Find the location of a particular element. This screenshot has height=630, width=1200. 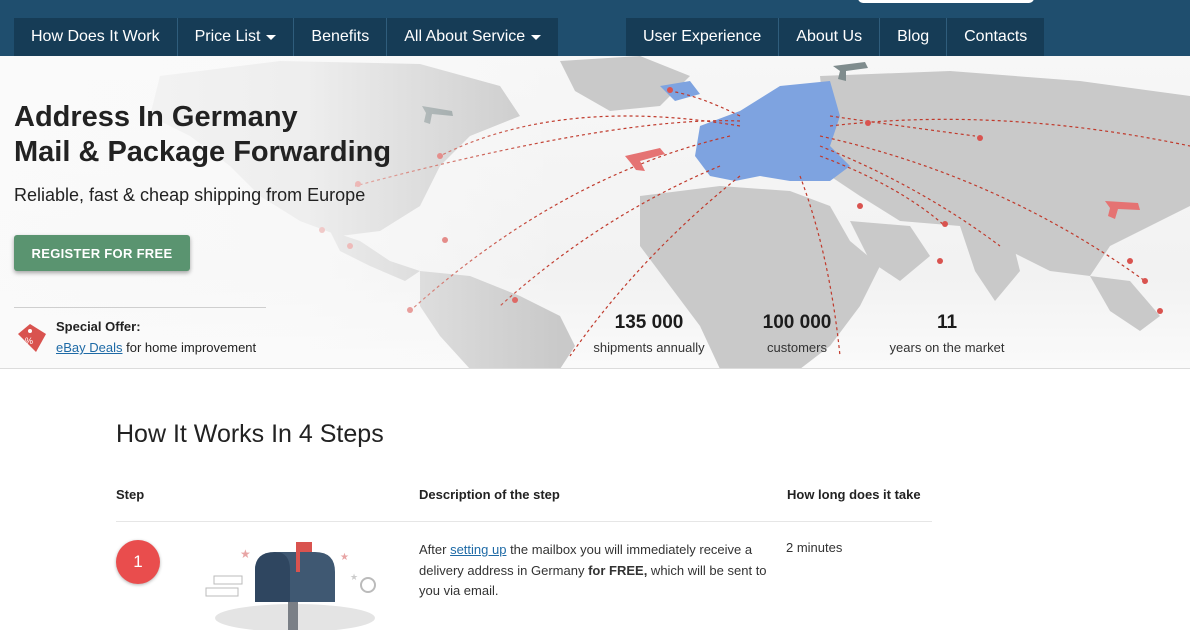

step-duration: 2 minutes is located at coordinates (814, 547).